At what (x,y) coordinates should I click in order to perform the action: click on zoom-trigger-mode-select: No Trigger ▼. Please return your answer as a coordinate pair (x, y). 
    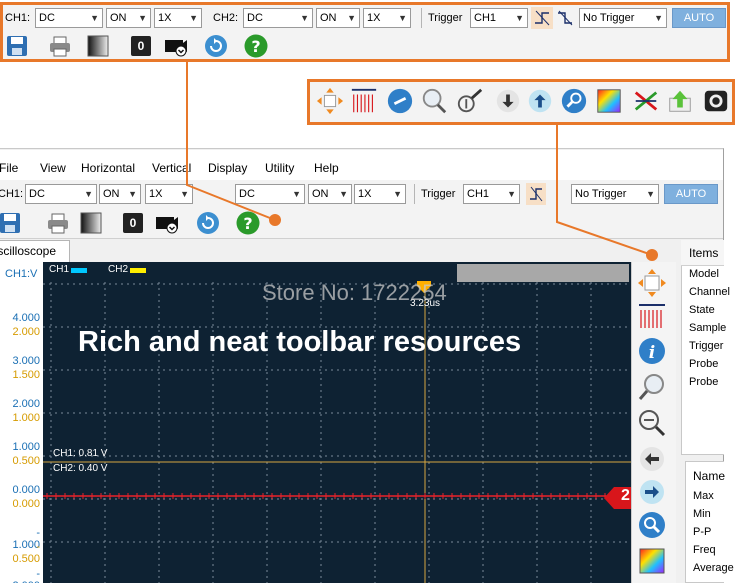
    Looking at the image, I should click on (623, 18).